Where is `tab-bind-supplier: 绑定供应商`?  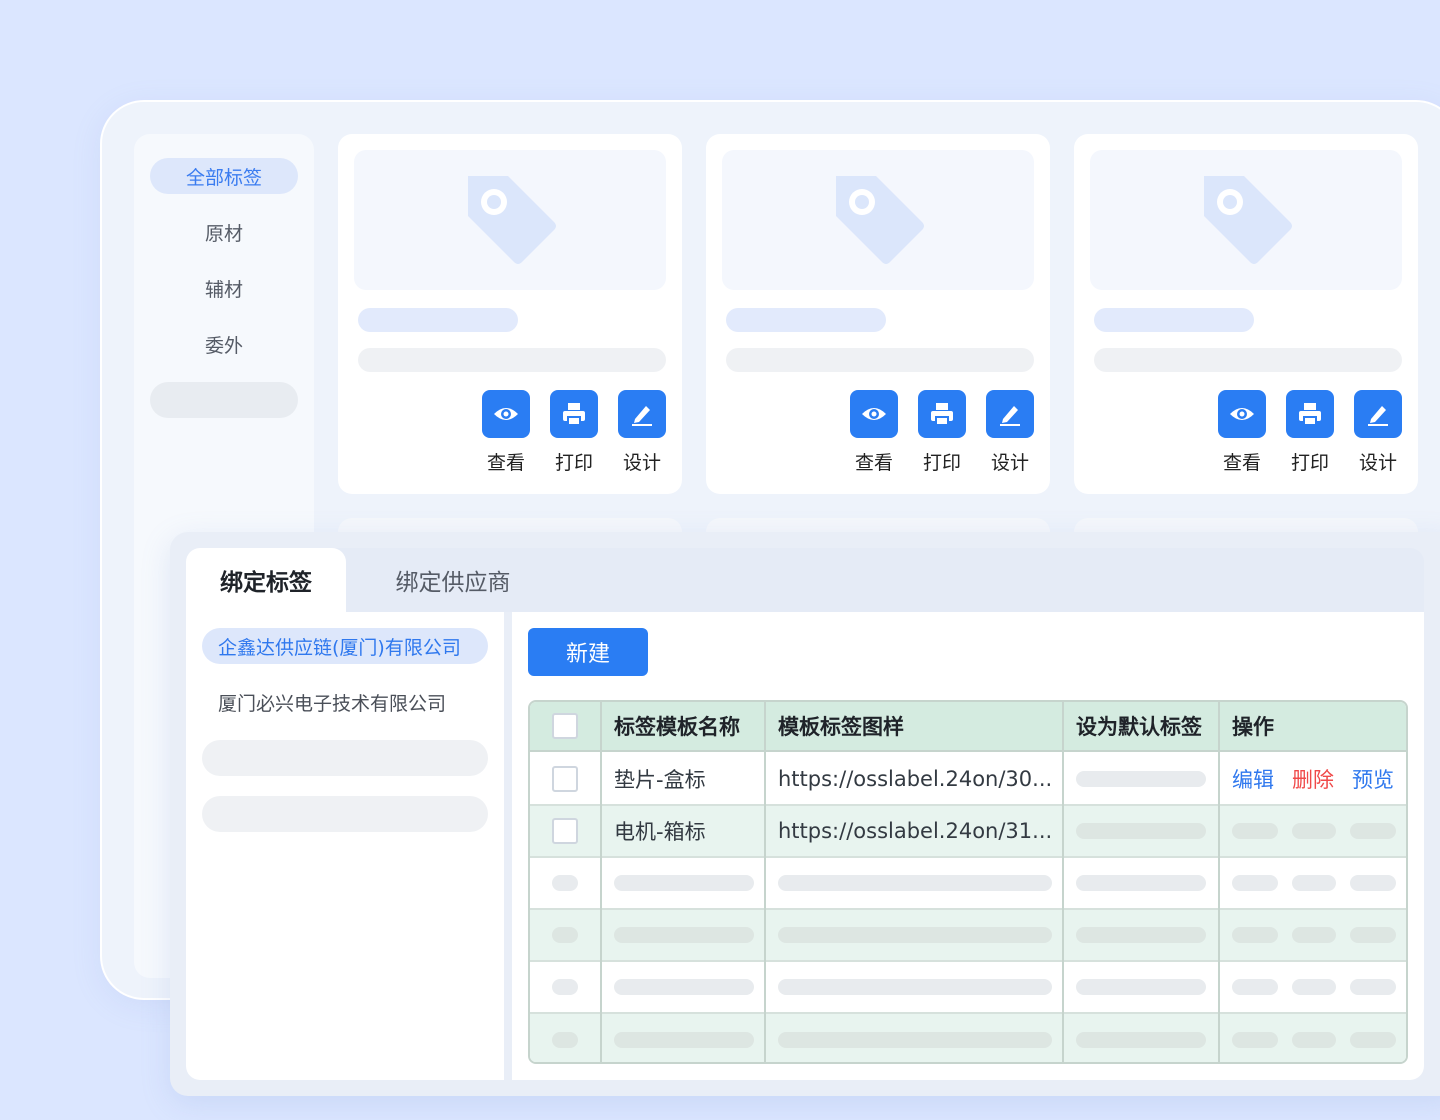 tab-bind-supplier: 绑定供应商 is located at coordinates (453, 580).